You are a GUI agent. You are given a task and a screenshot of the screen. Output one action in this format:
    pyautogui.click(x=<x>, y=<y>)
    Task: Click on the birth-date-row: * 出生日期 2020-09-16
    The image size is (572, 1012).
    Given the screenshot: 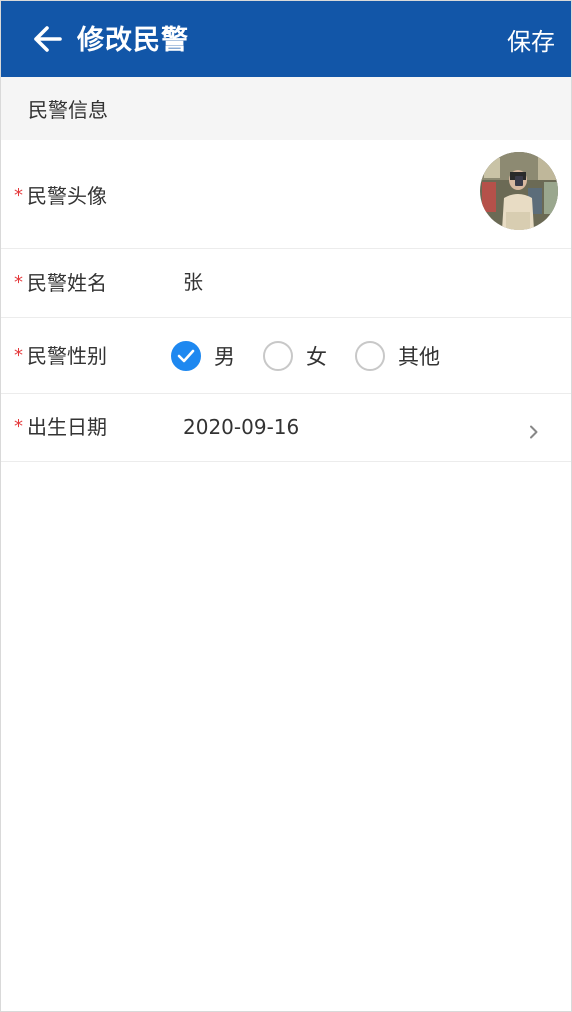 What is the action you would take?
    pyautogui.click(x=286, y=428)
    